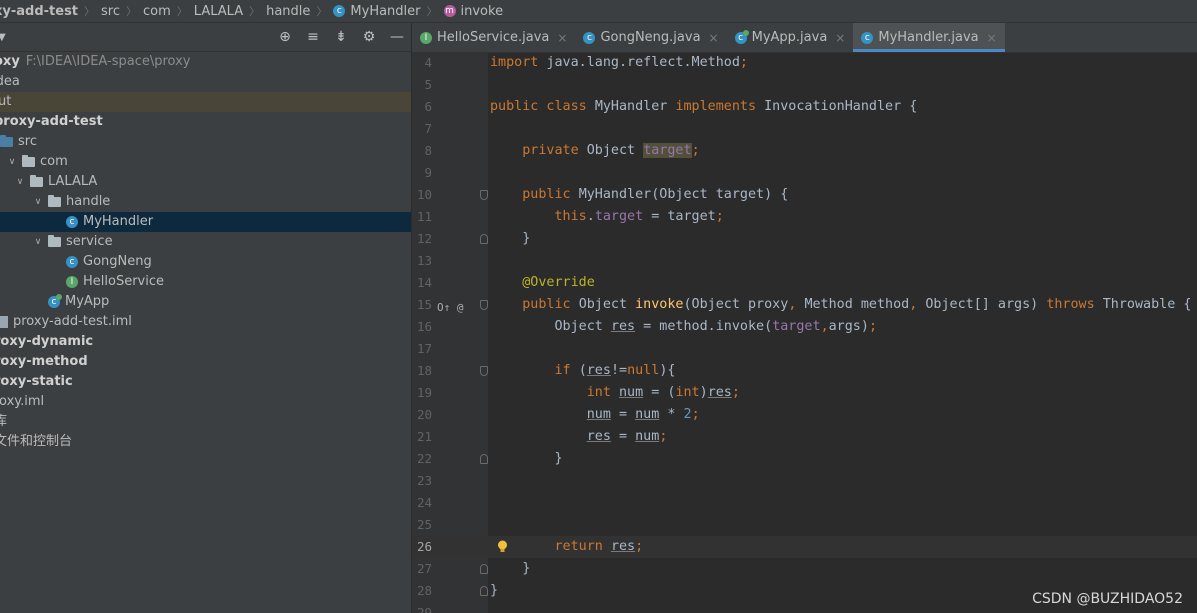  What do you see at coordinates (804, 173) in the screenshot?
I see `code-line: 9` at bounding box center [804, 173].